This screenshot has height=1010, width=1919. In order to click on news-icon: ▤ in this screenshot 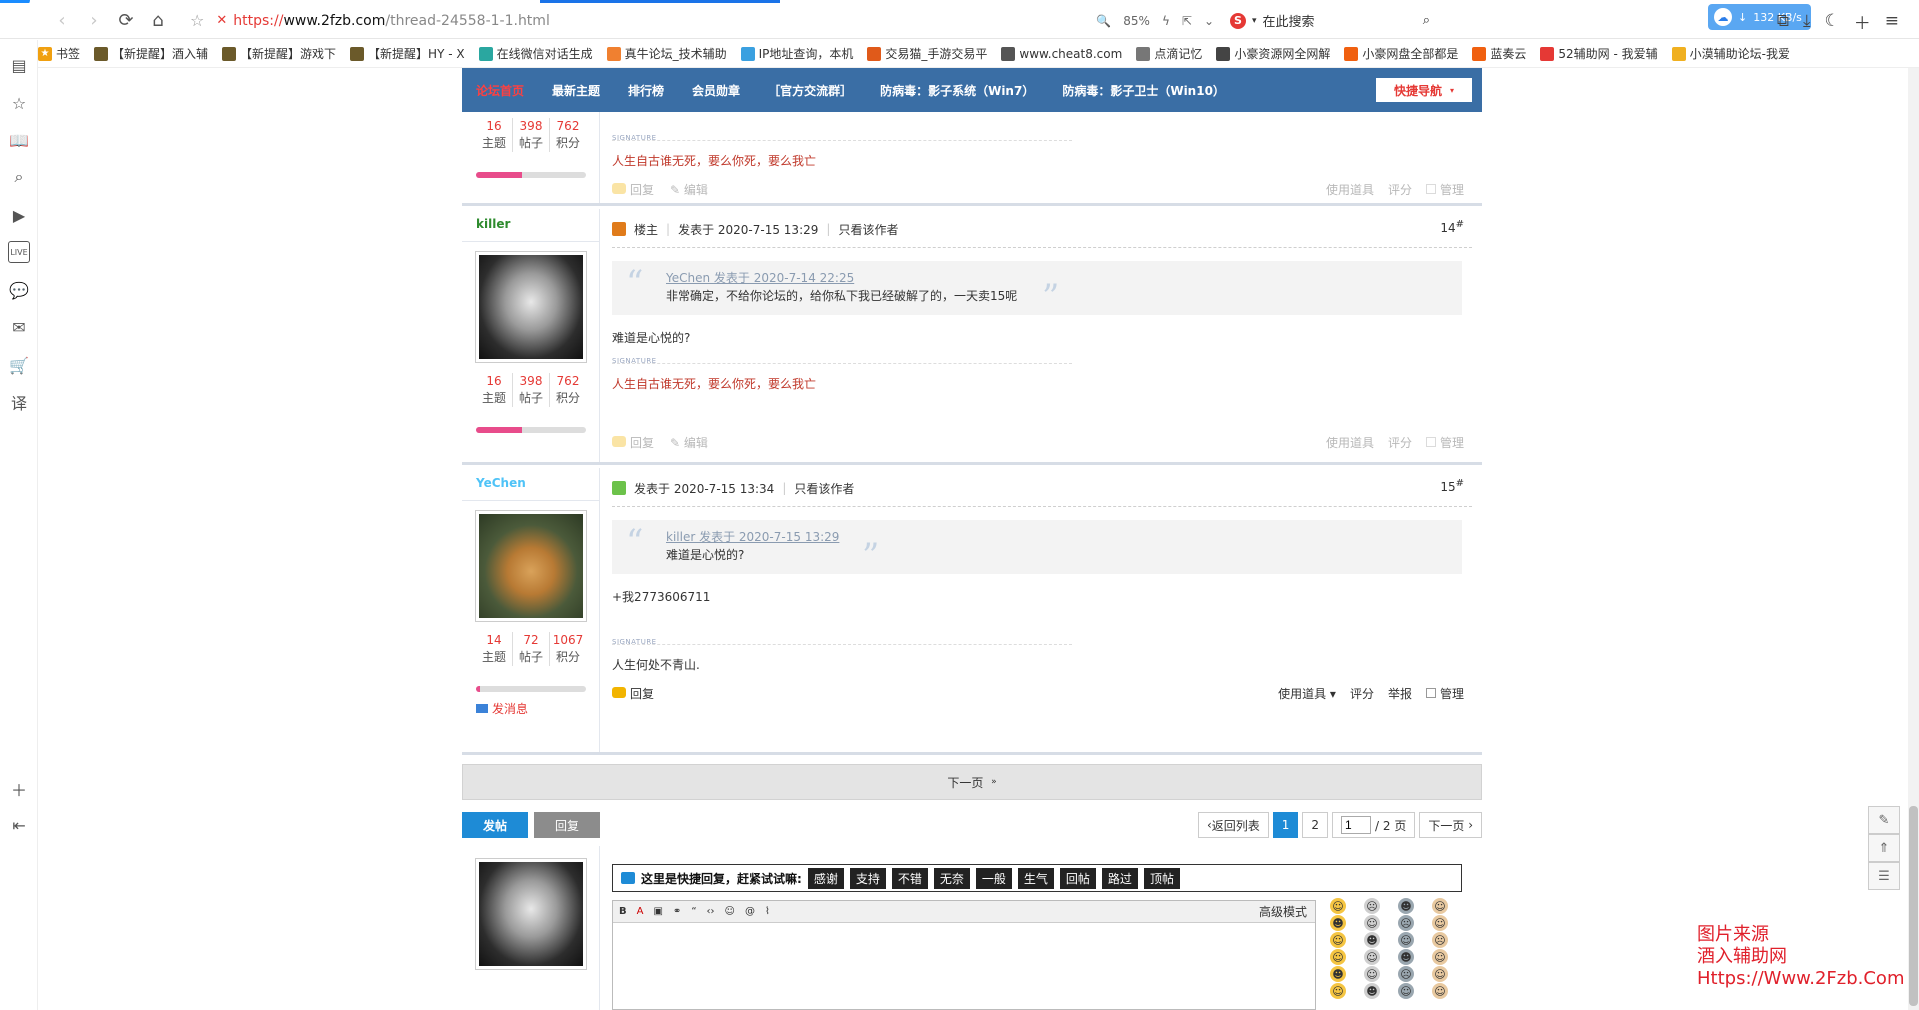, I will do `click(19, 65)`.